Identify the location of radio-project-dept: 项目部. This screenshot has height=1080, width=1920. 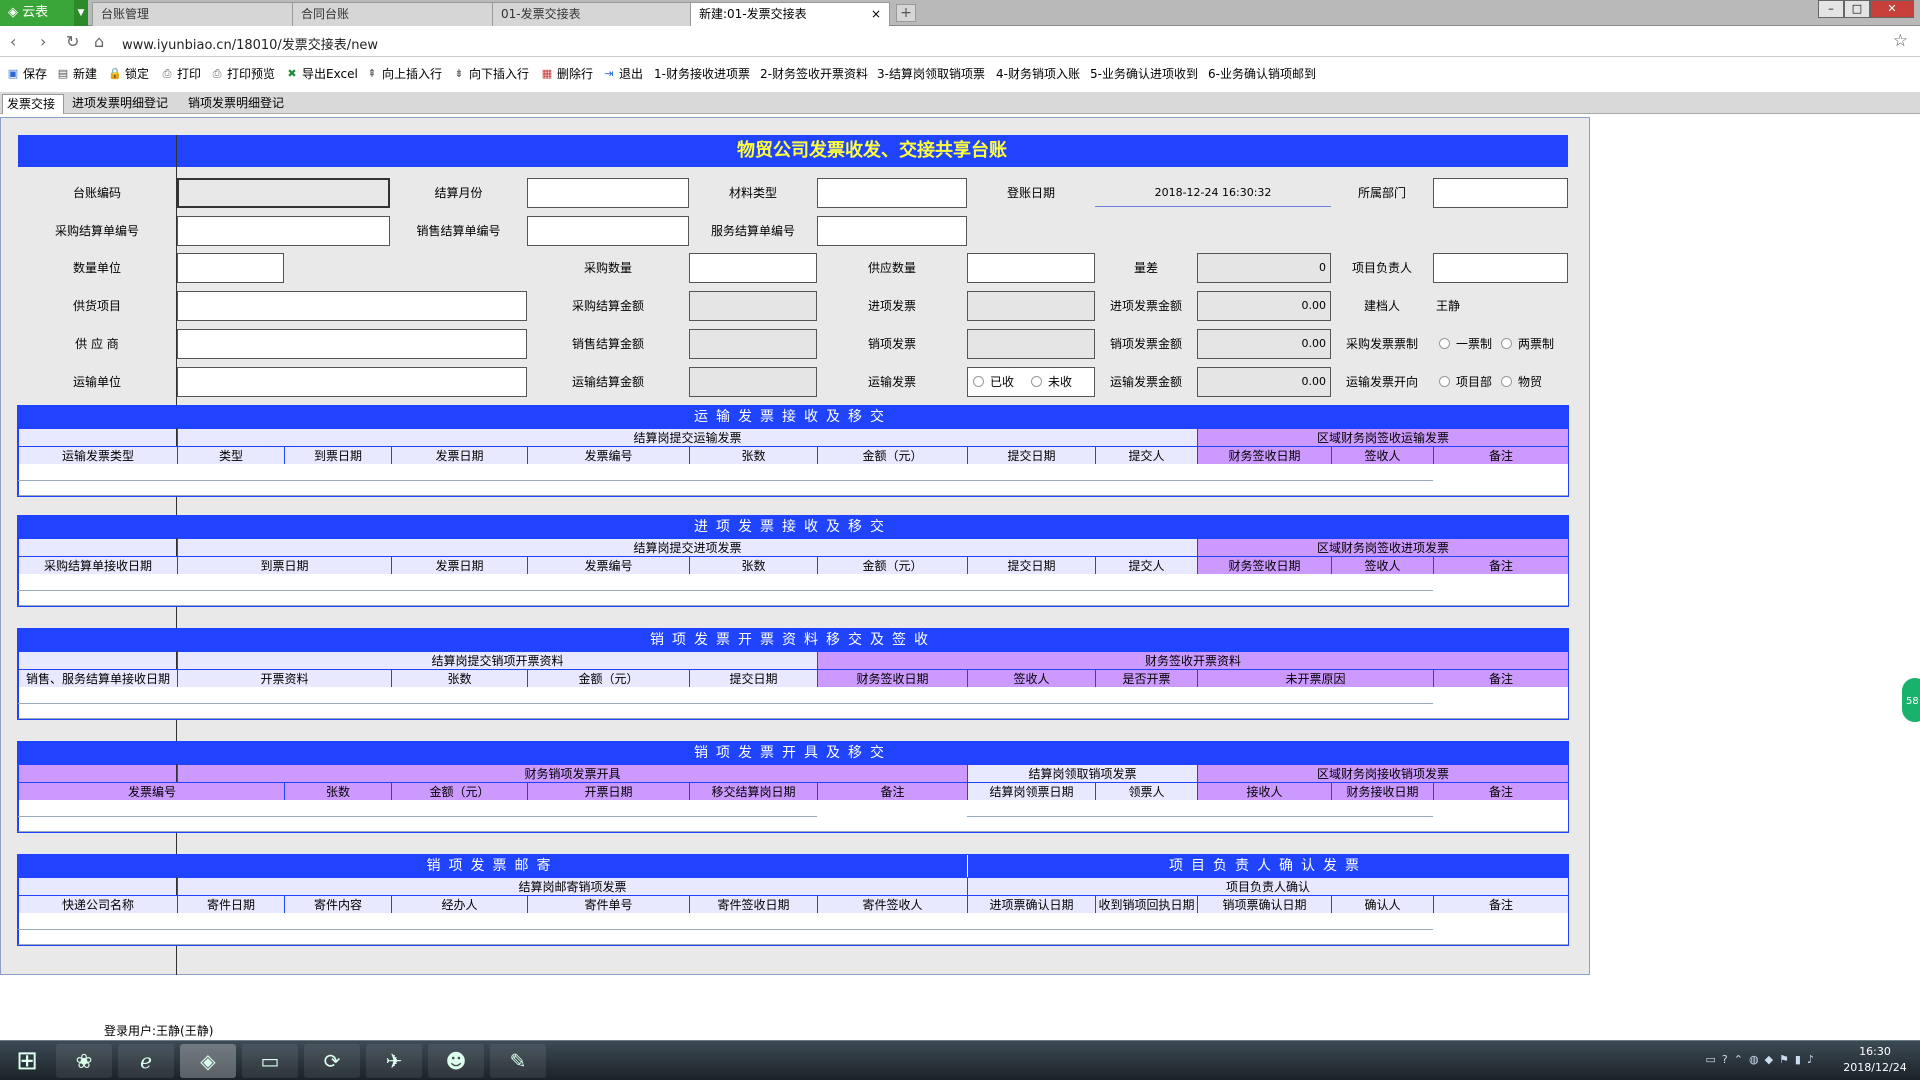
(1465, 381).